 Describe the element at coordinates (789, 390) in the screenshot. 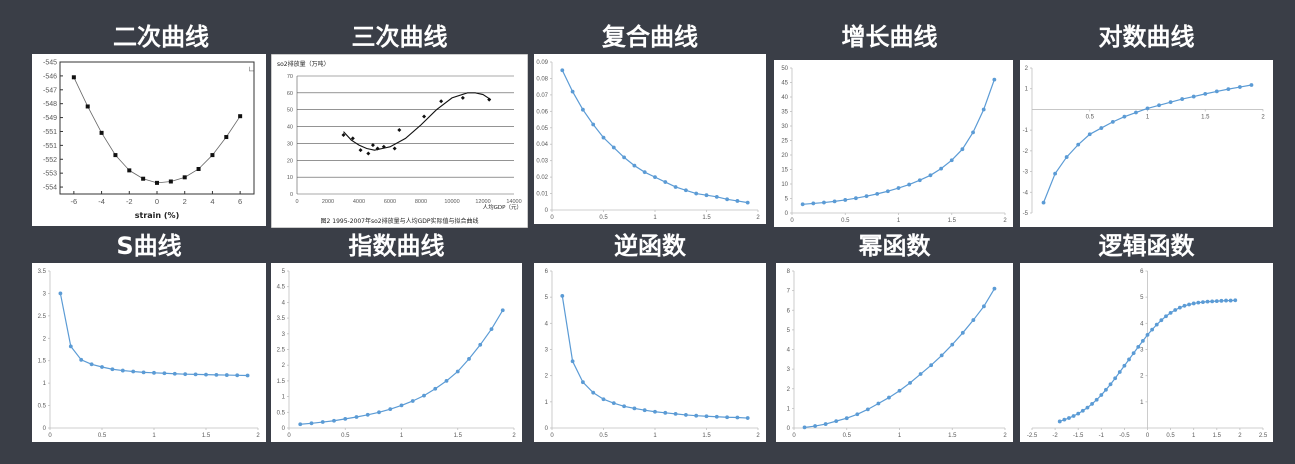

I see `y-tick-label: 2` at that location.